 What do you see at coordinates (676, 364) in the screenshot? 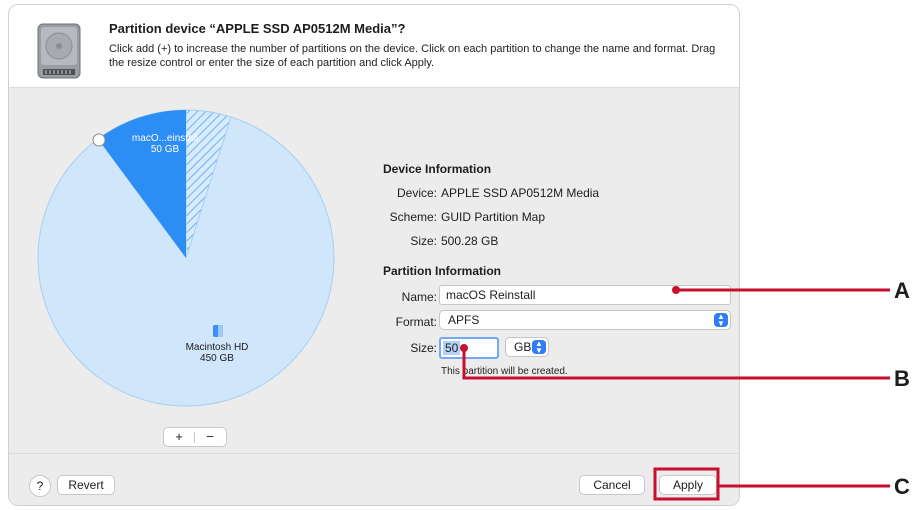
I see `callout-line-b` at bounding box center [676, 364].